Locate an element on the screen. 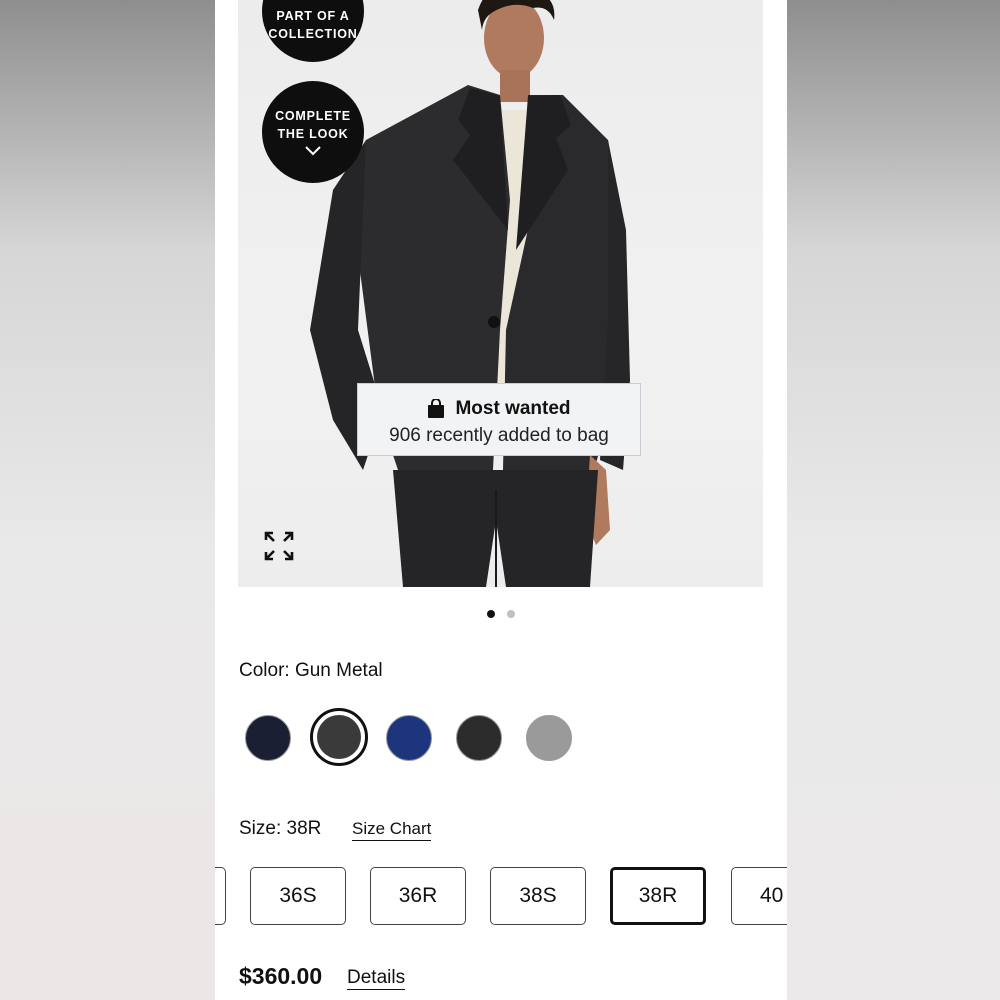 The width and height of the screenshot is (1000, 1000). expand-icon is located at coordinates (279, 546).